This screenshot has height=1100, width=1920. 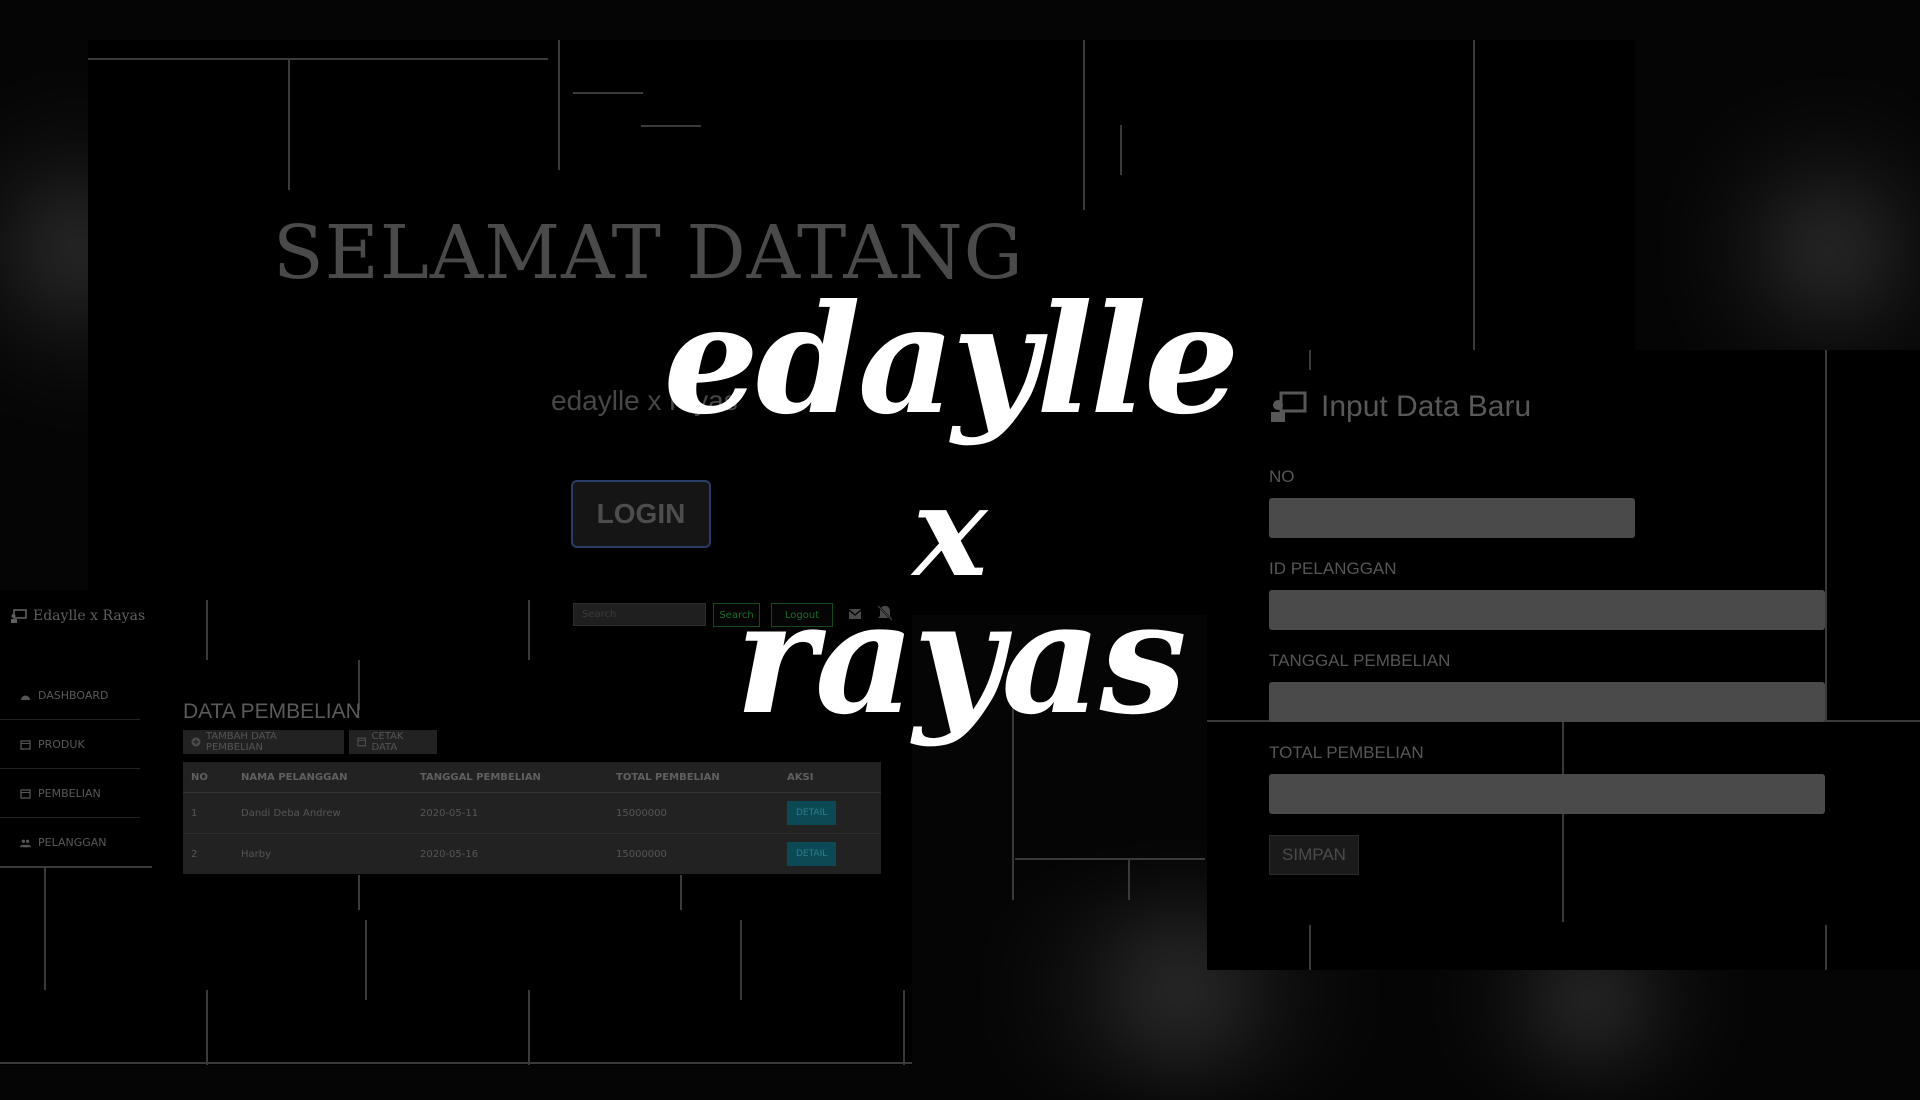 What do you see at coordinates (25, 843) in the screenshot?
I see `users-icon` at bounding box center [25, 843].